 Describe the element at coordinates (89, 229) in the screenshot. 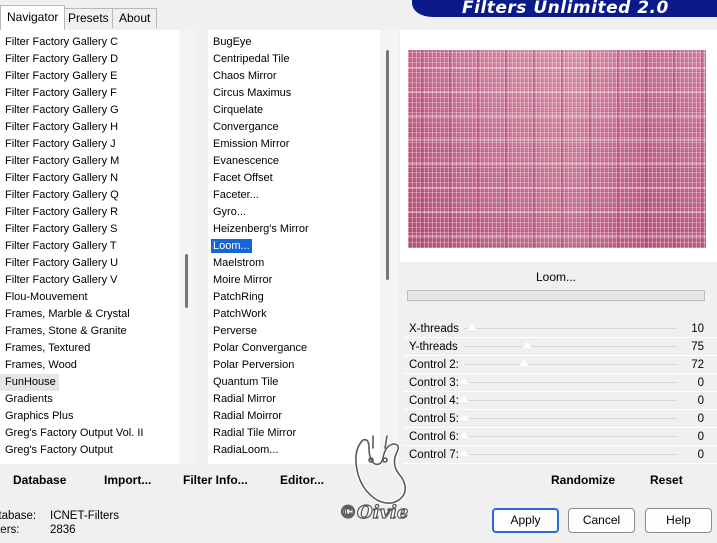

I see `category-item: Filter Factory Gallery S` at that location.